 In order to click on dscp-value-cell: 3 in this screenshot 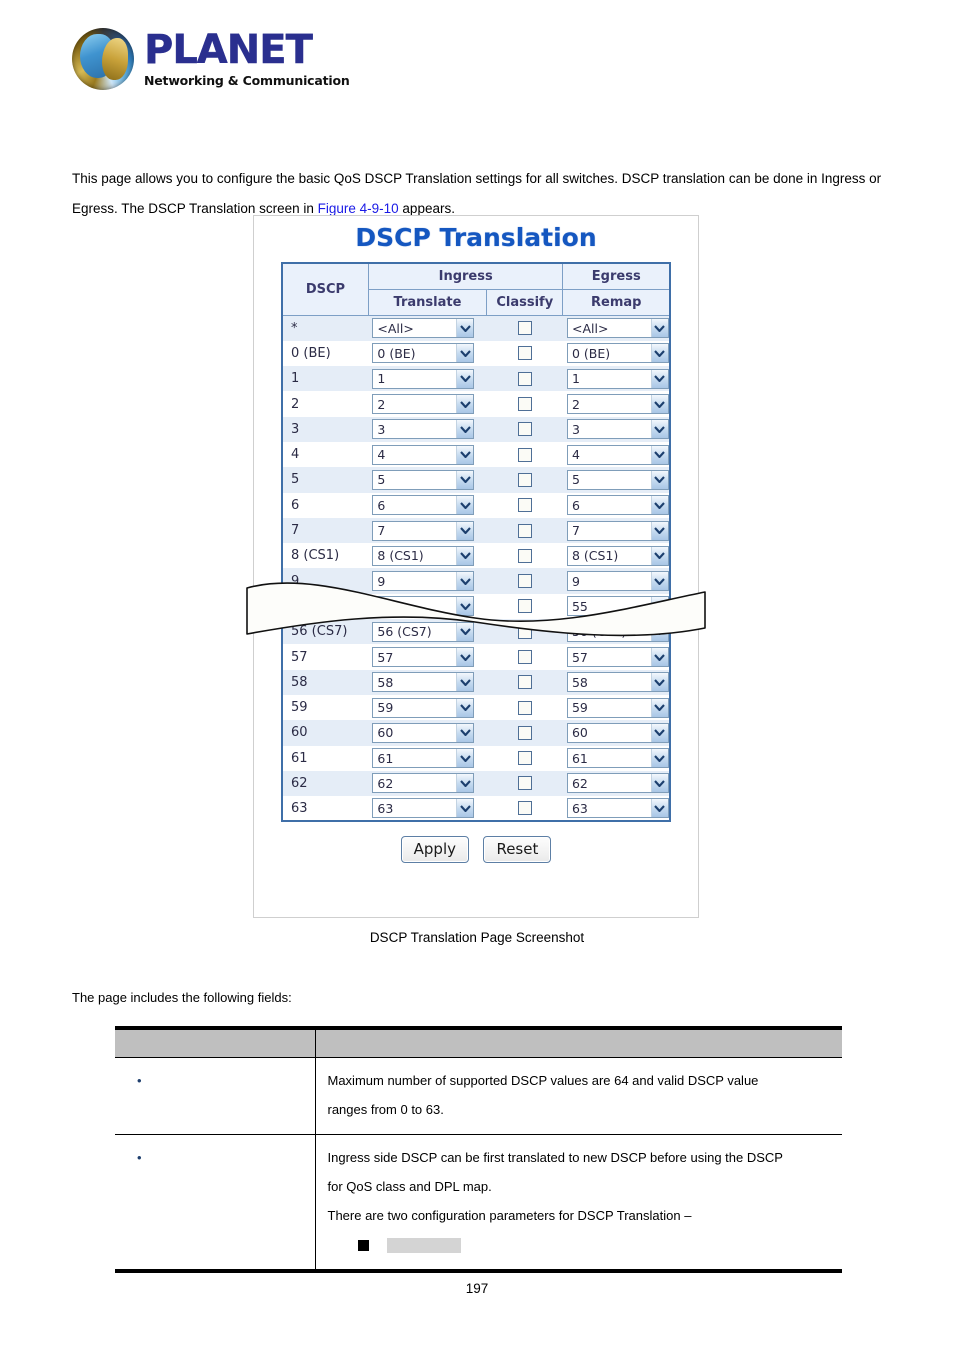, I will do `click(295, 429)`.